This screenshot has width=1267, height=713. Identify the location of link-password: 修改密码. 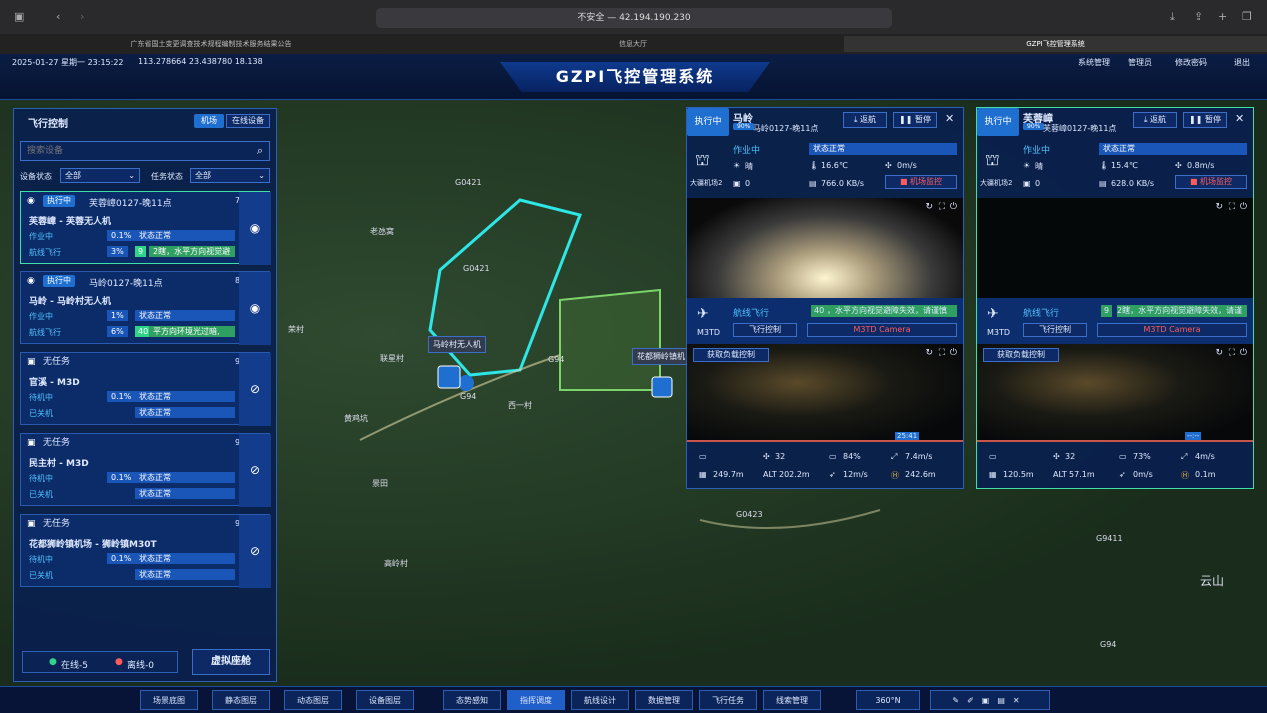
(1191, 62).